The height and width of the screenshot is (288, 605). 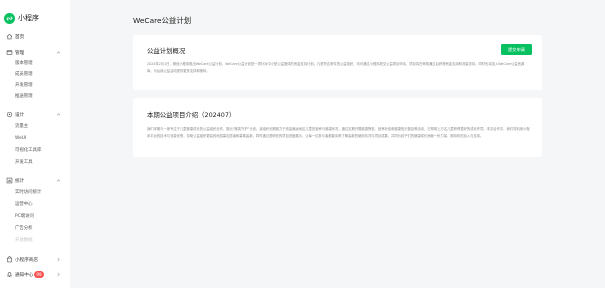 I want to click on submit-application-button: 提交申请, so click(x=516, y=49).